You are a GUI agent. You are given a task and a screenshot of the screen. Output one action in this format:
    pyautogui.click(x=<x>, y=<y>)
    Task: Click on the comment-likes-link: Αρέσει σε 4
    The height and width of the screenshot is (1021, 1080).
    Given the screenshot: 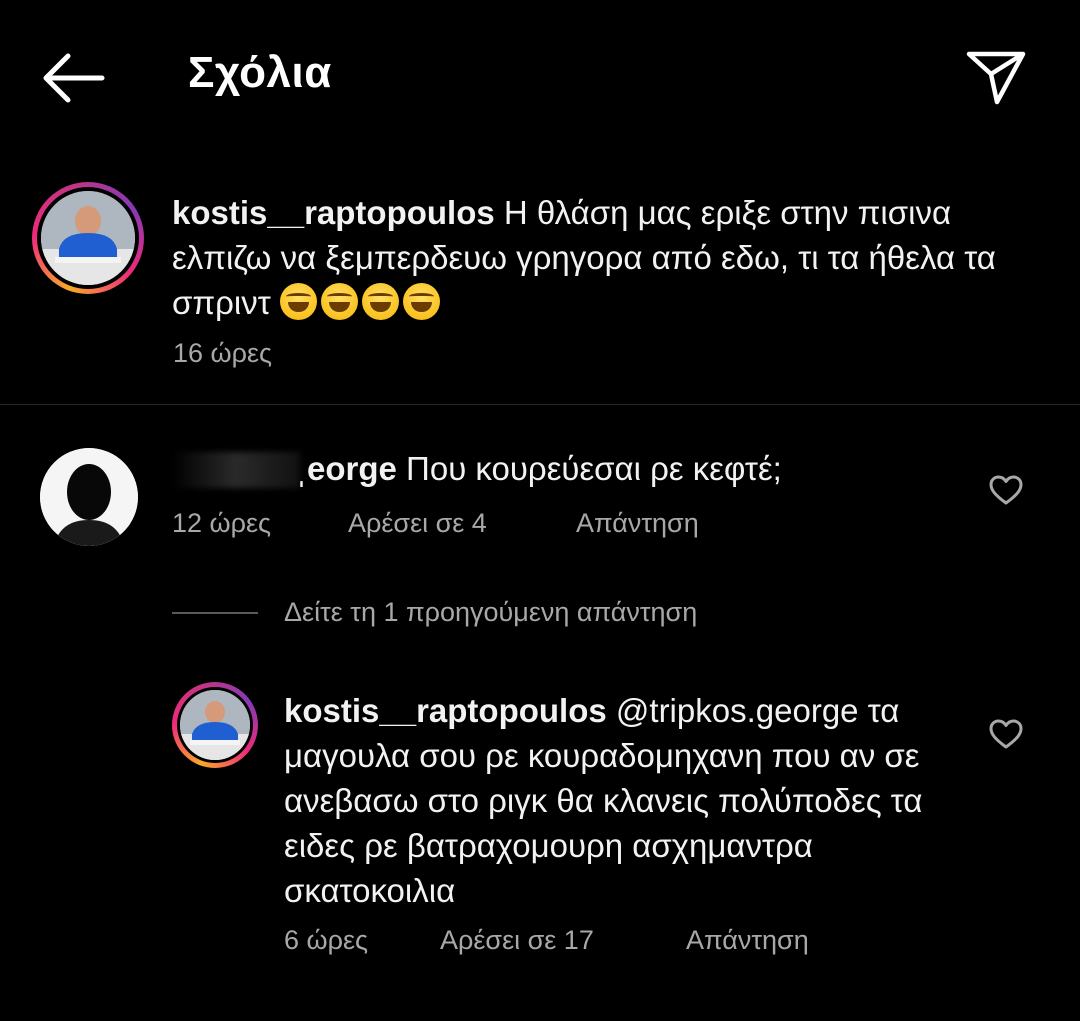 What is the action you would take?
    pyautogui.click(x=417, y=523)
    